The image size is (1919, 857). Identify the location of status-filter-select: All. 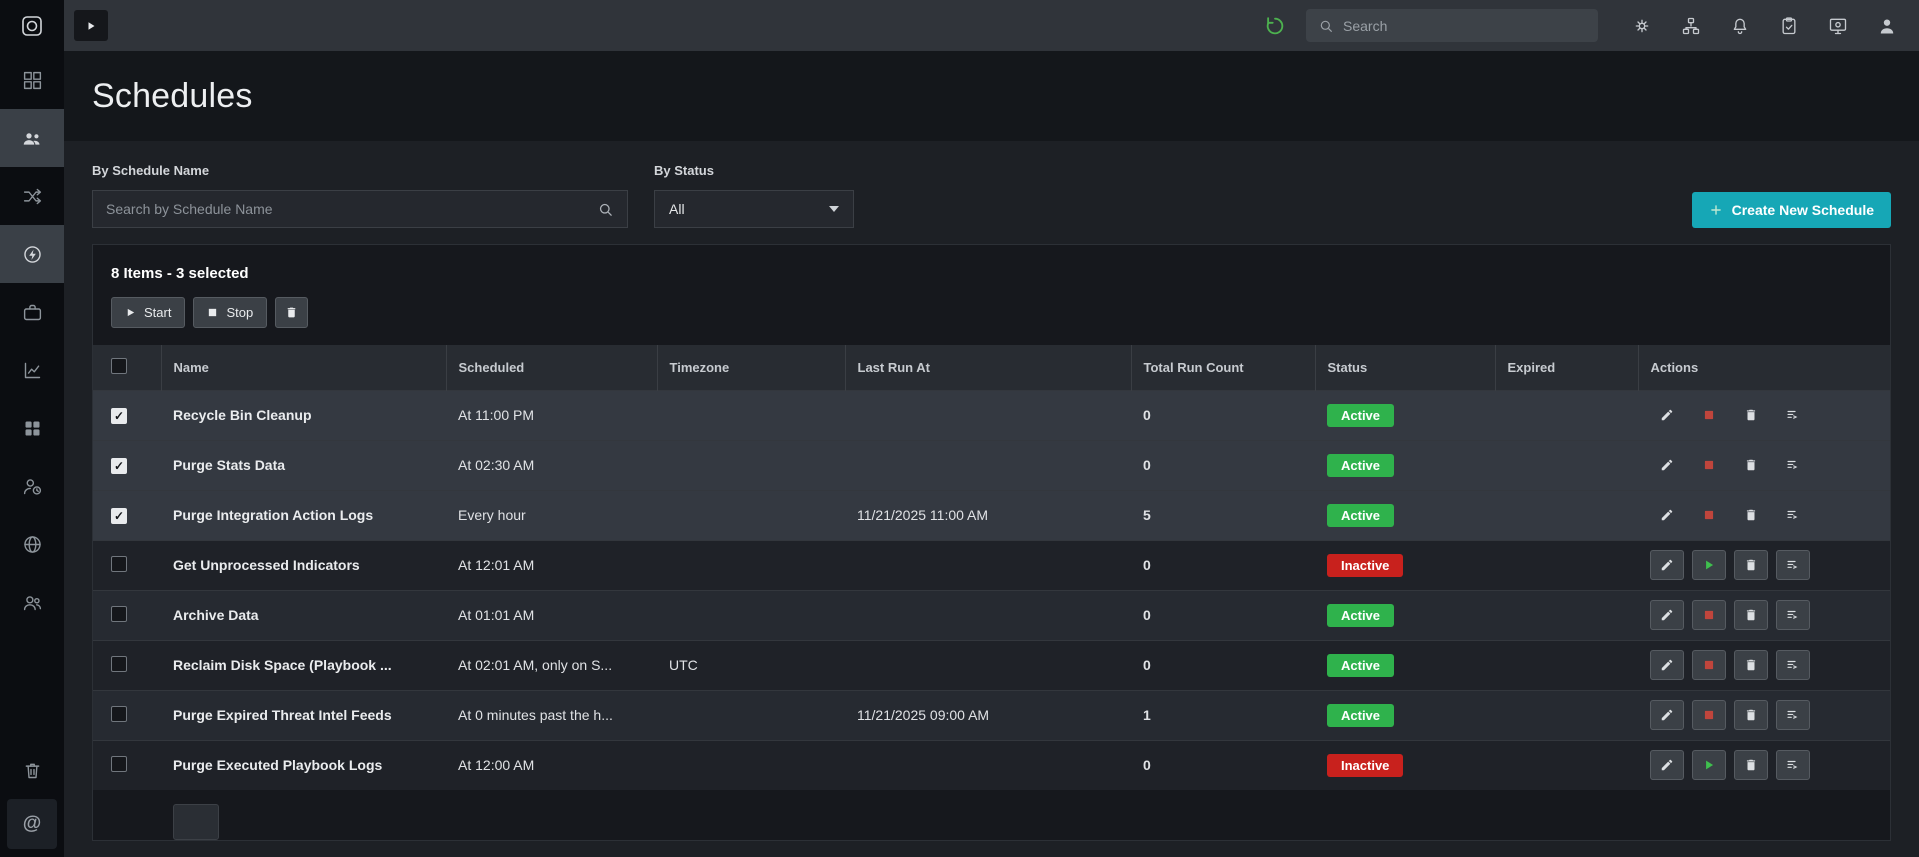
(754, 209).